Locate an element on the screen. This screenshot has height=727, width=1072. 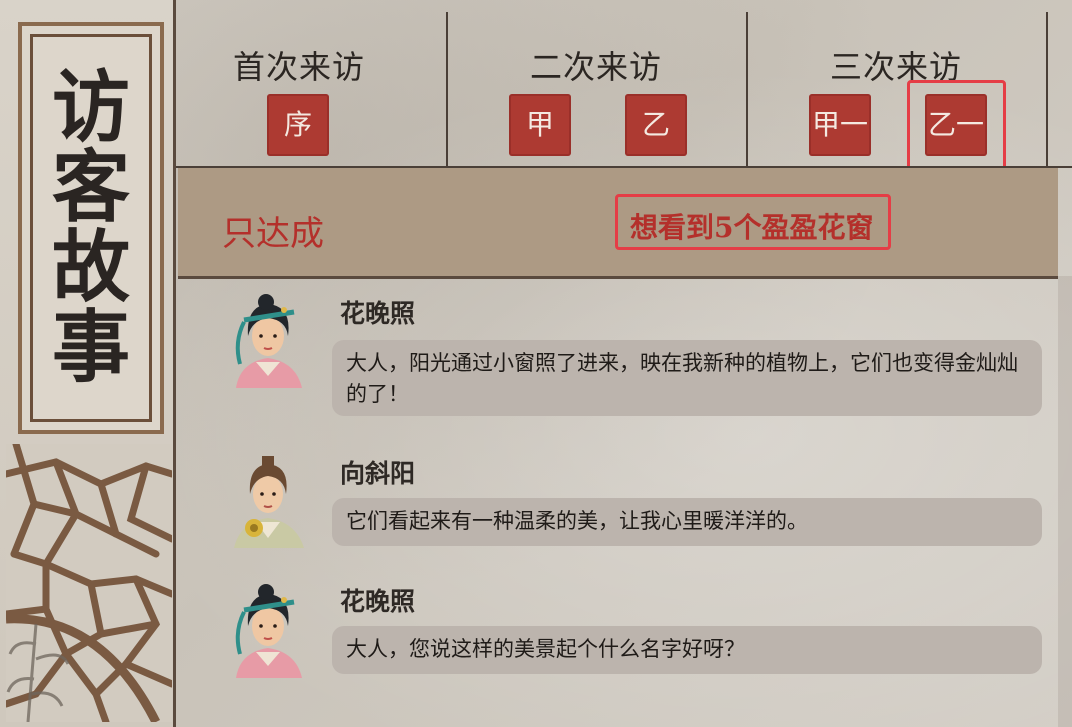
dialogue-bubble: 大人，您说这样的美景起个什么名字好呀？ is located at coordinates (687, 650).